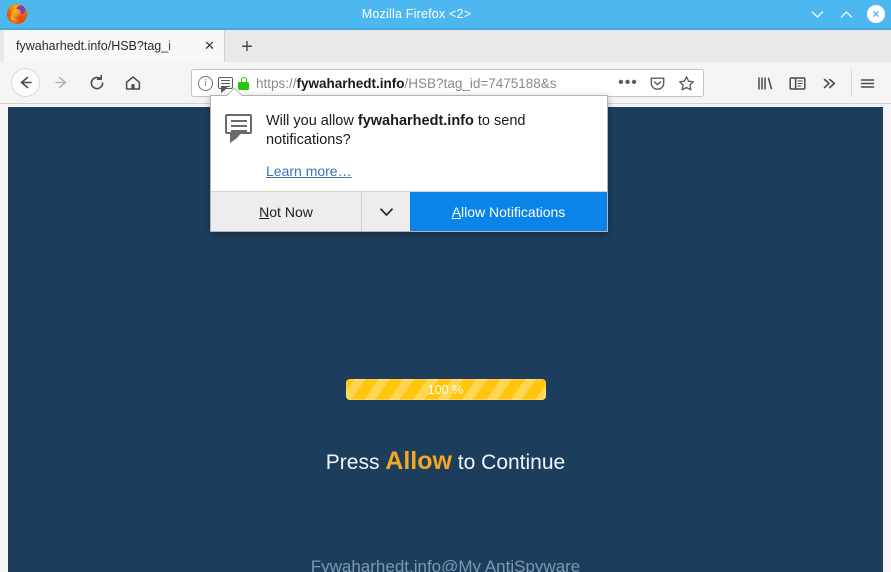 This screenshot has height=572, width=891. I want to click on info-icon: i, so click(205, 83).